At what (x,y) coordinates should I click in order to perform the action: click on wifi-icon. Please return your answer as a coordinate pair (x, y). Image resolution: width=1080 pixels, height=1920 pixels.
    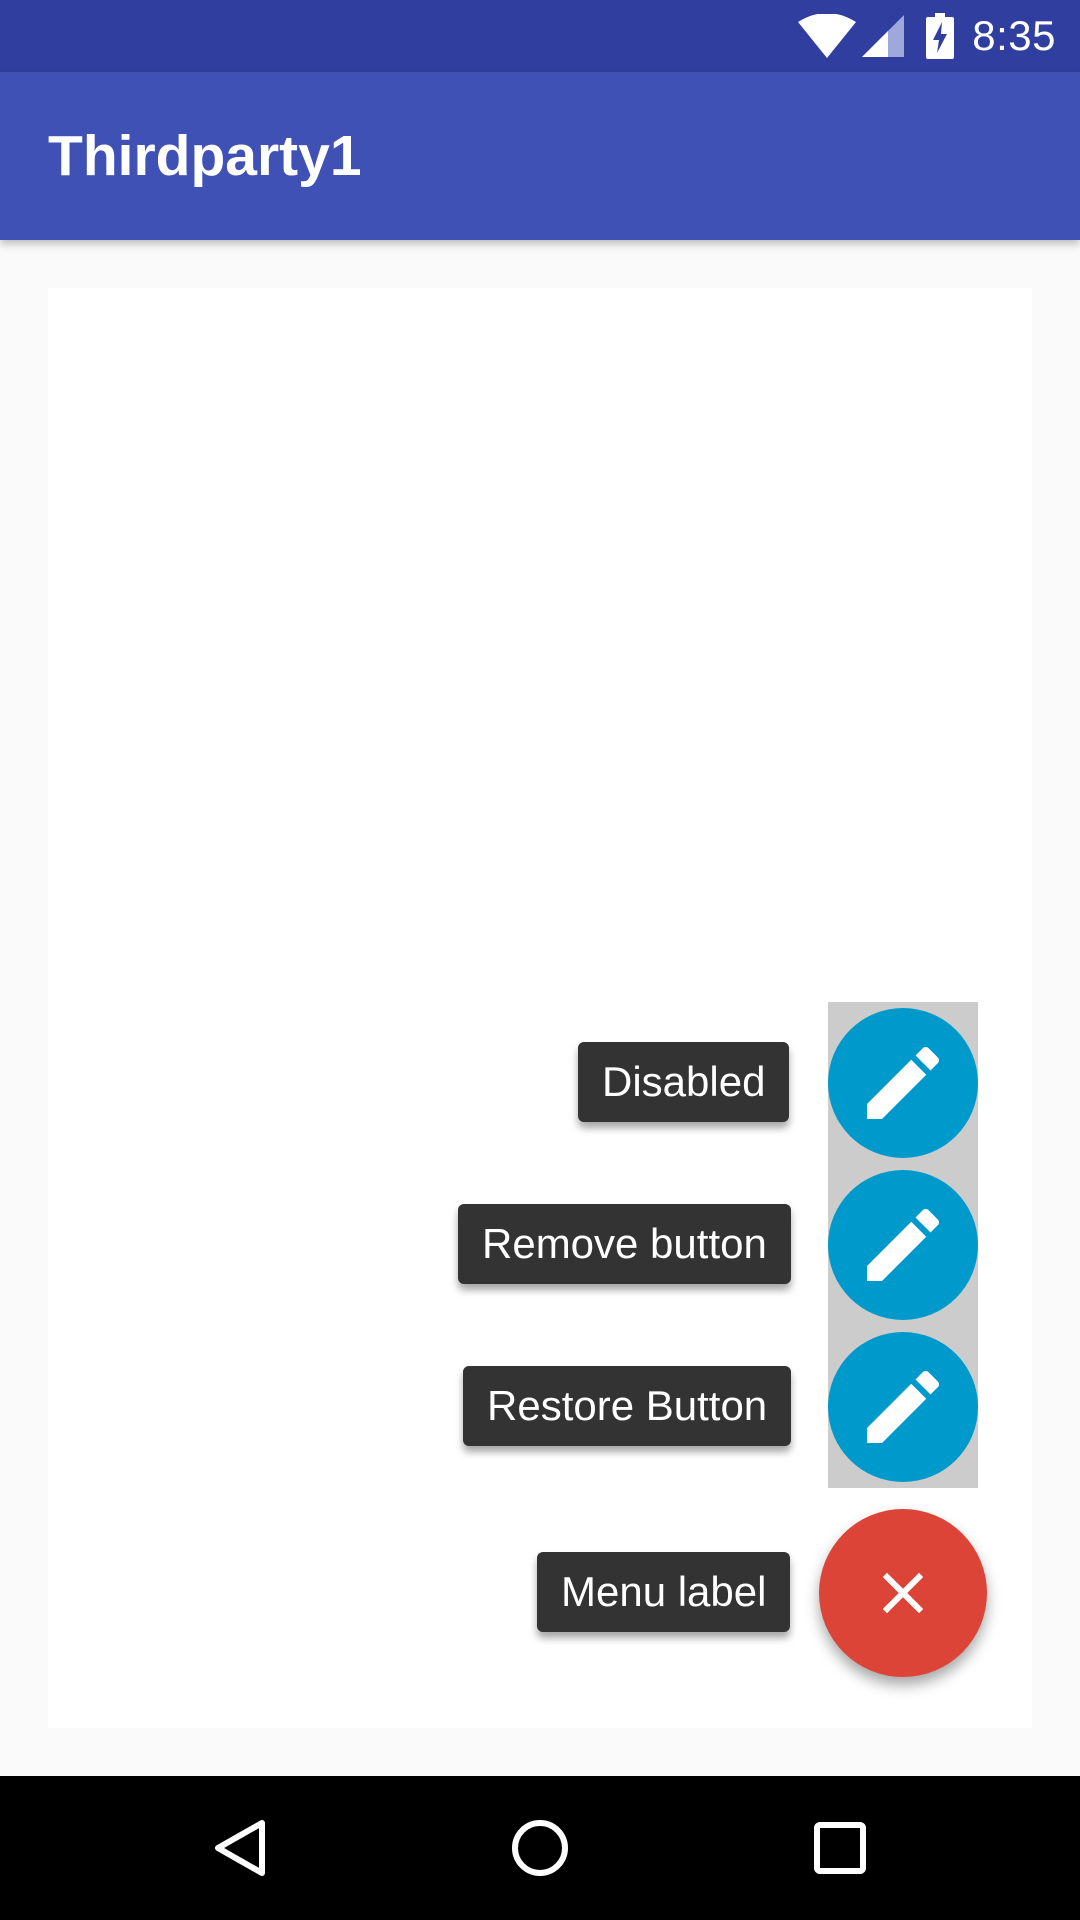
    Looking at the image, I should click on (827, 36).